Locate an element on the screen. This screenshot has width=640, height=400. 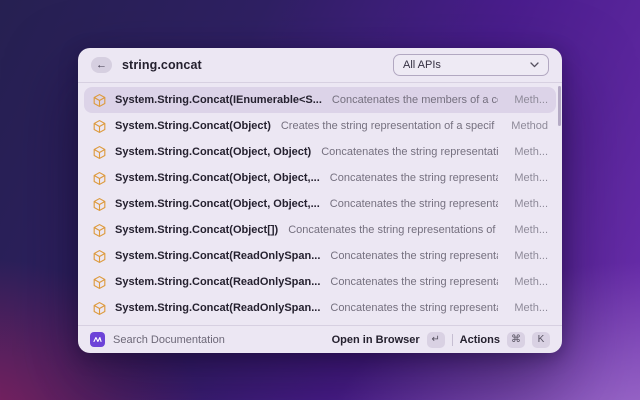
back-arrow-icon: ← is located at coordinates (101, 64).